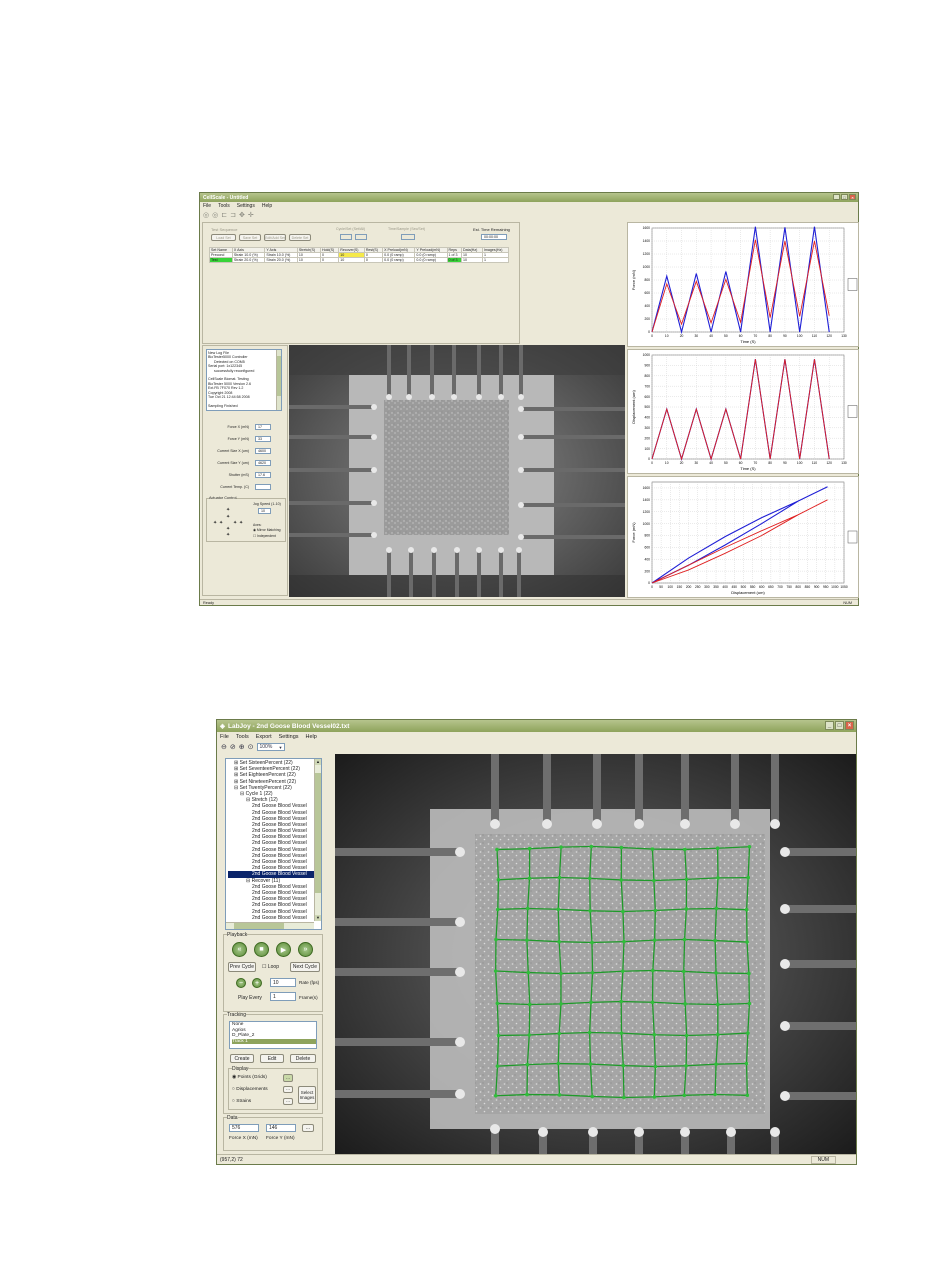 This screenshot has height=1267, width=950. Describe the element at coordinates (241, 523) in the screenshot. I see `right-arrow-icon: ✦` at that location.